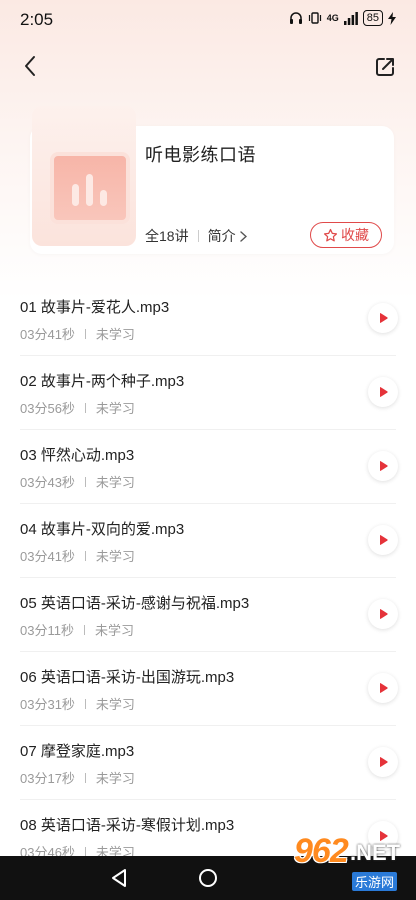  What do you see at coordinates (37, 19) in the screenshot?
I see `status-time: 2:05` at bounding box center [37, 19].